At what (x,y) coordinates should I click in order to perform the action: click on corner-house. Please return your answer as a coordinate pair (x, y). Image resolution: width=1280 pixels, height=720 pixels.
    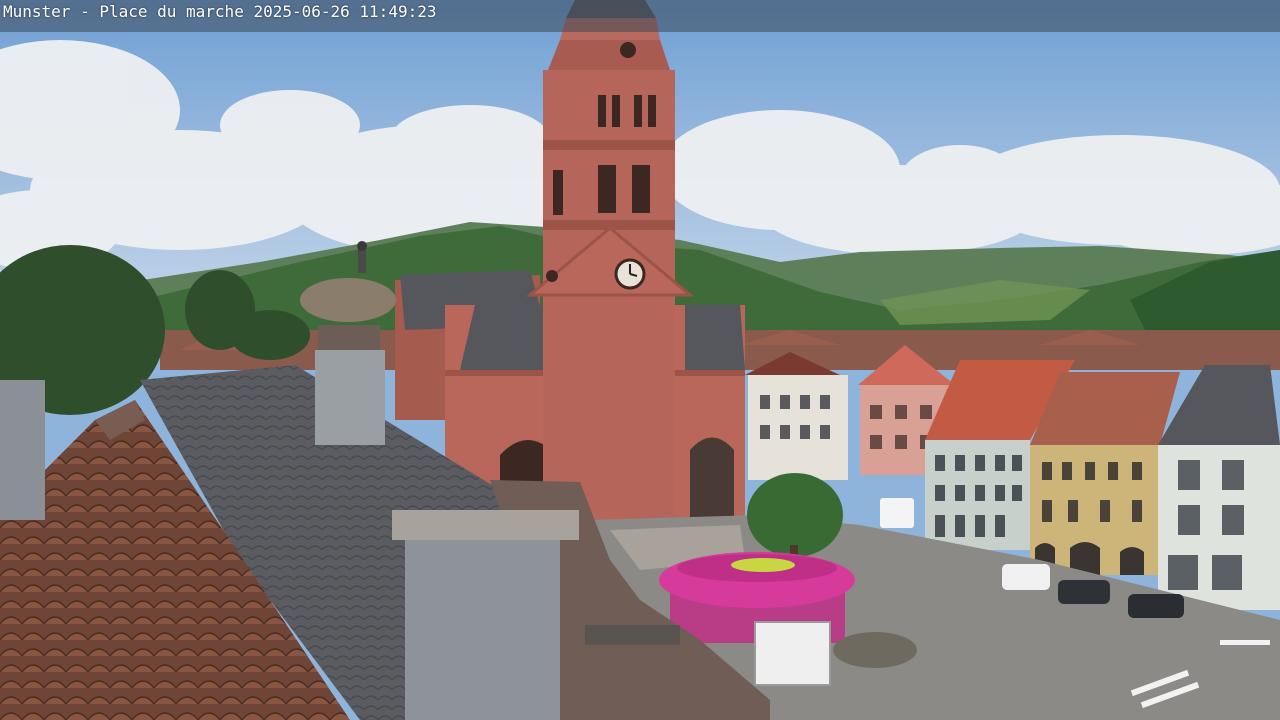
    Looking at the image, I should click on (1219, 487).